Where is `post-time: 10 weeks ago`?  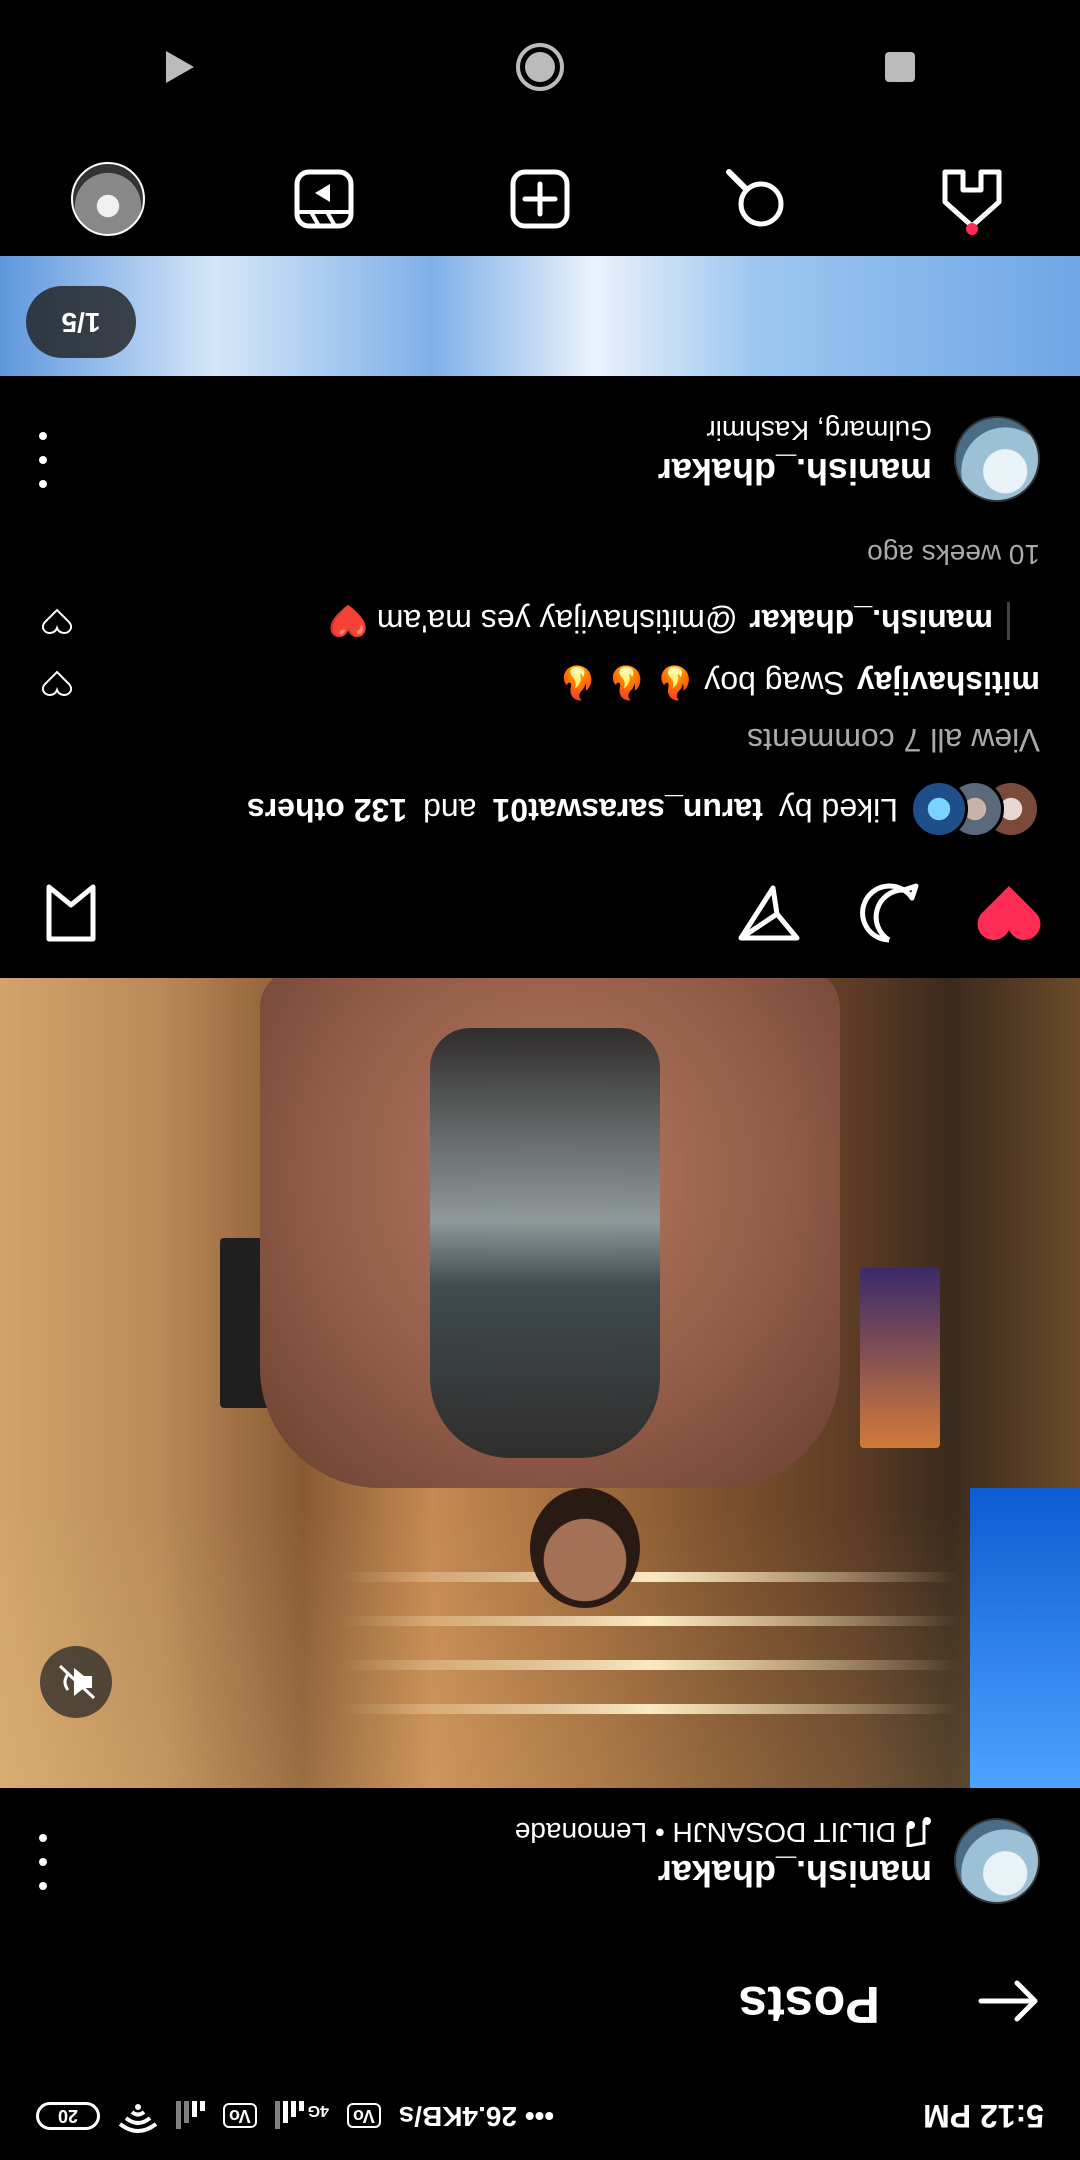 post-time: 10 weeks ago is located at coordinates (953, 554).